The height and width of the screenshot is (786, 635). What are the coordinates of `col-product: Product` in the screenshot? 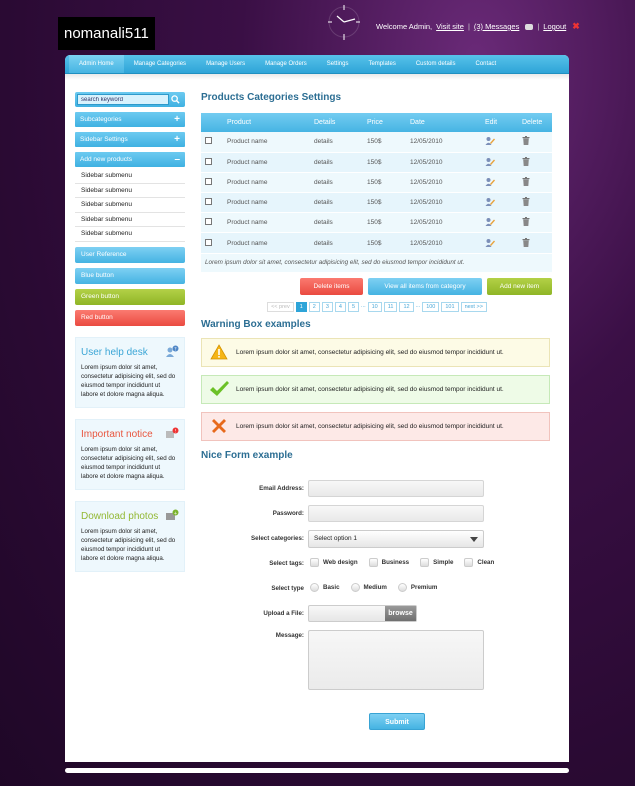 It's located at (266, 122).